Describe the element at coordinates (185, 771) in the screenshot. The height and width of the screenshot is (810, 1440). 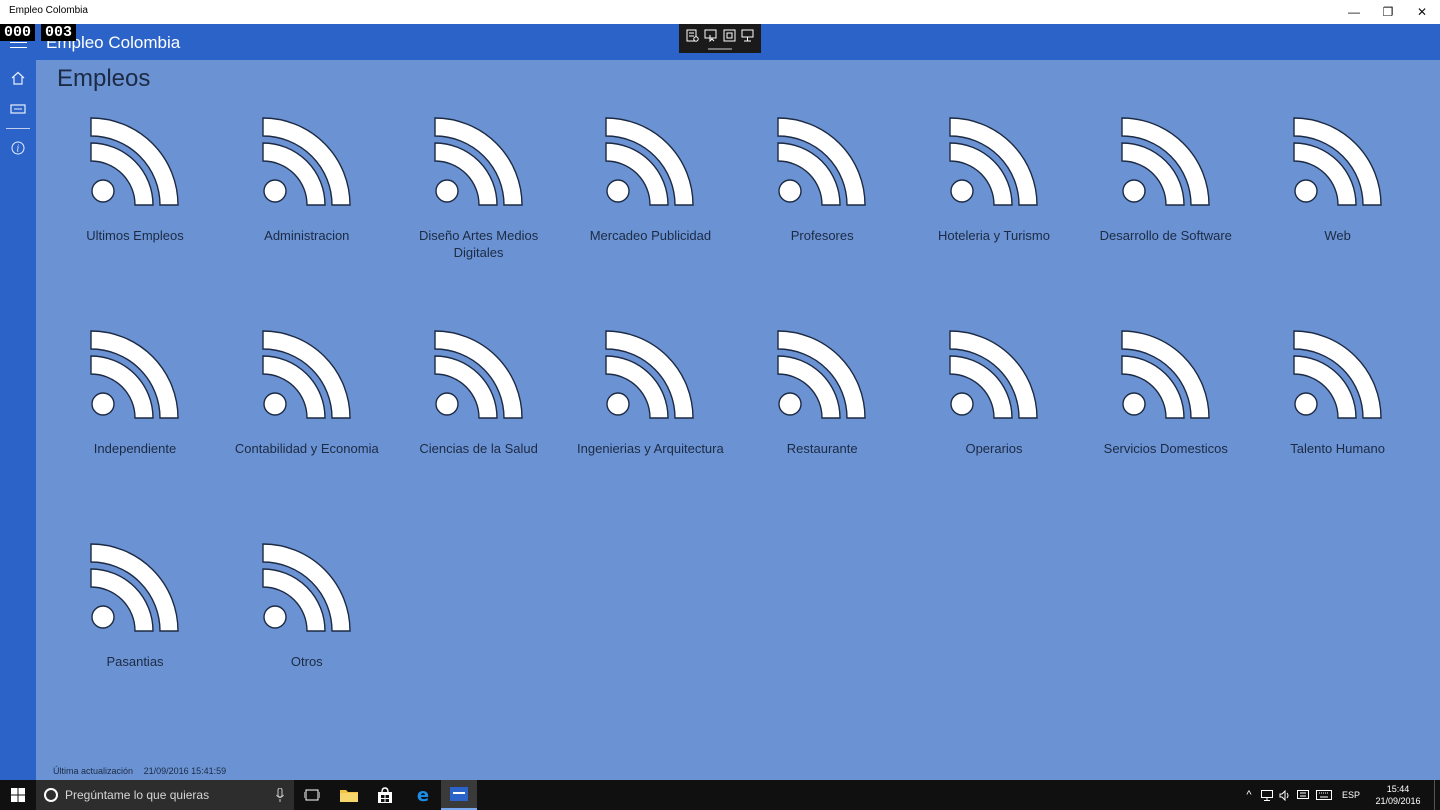
I see `last-update-value: 21/09/2016 15:41:59` at that location.